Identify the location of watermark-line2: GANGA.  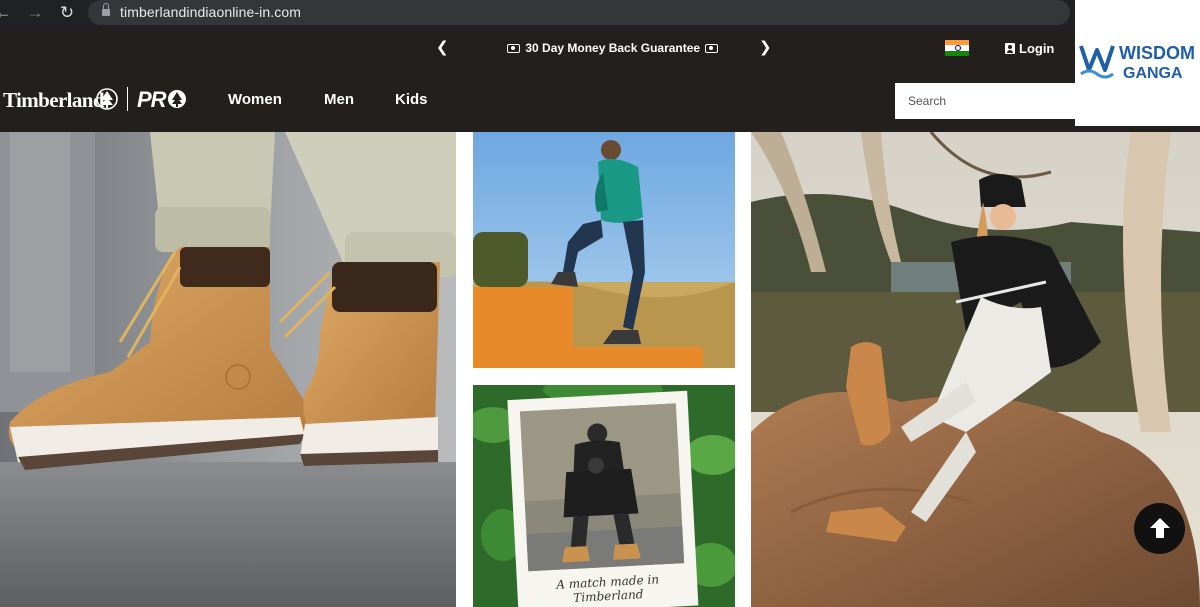
(1153, 73).